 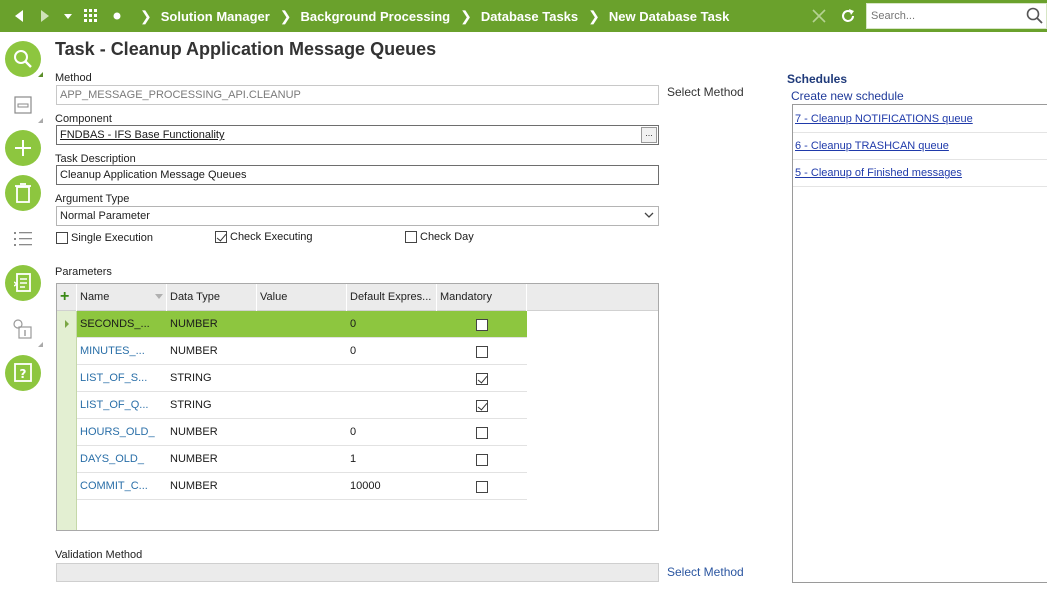 What do you see at coordinates (411, 237) in the screenshot?
I see `check-day-box` at bounding box center [411, 237].